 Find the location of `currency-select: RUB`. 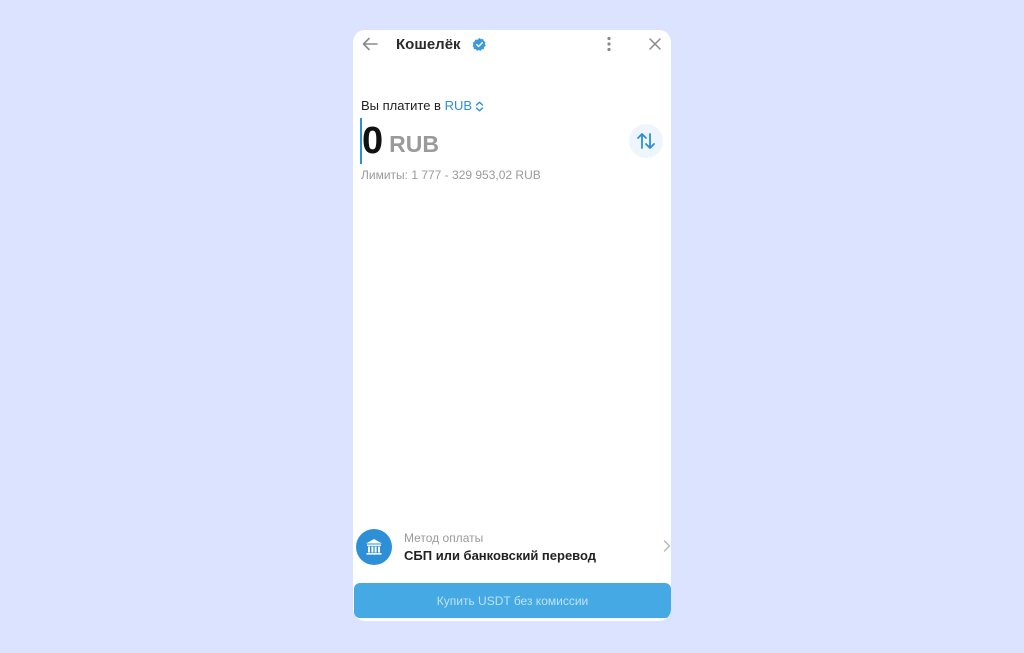

currency-select: RUB is located at coordinates (464, 105).